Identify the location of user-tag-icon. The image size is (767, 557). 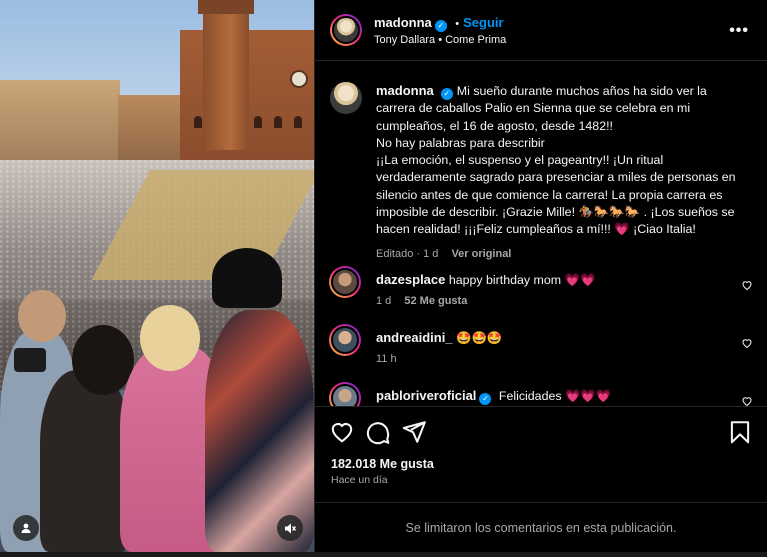
(26, 528).